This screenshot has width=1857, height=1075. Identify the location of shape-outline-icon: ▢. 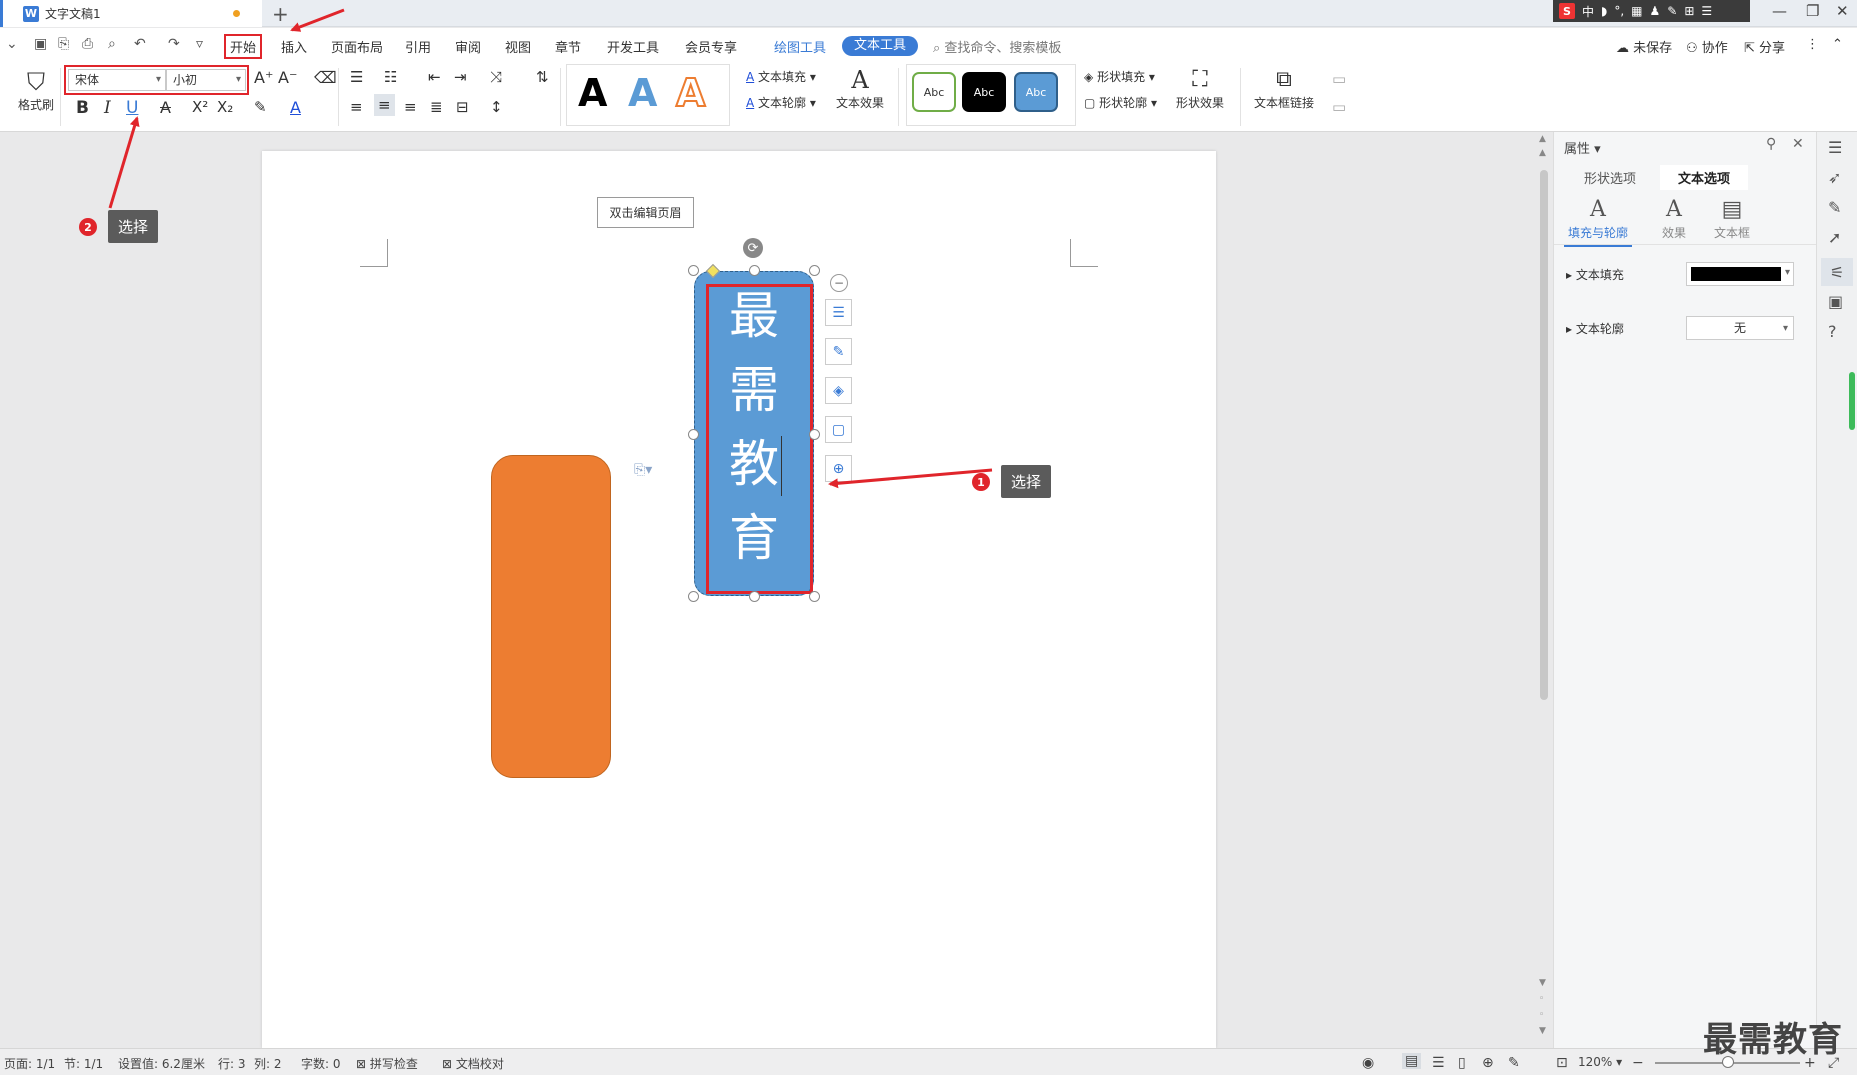
(838, 429).